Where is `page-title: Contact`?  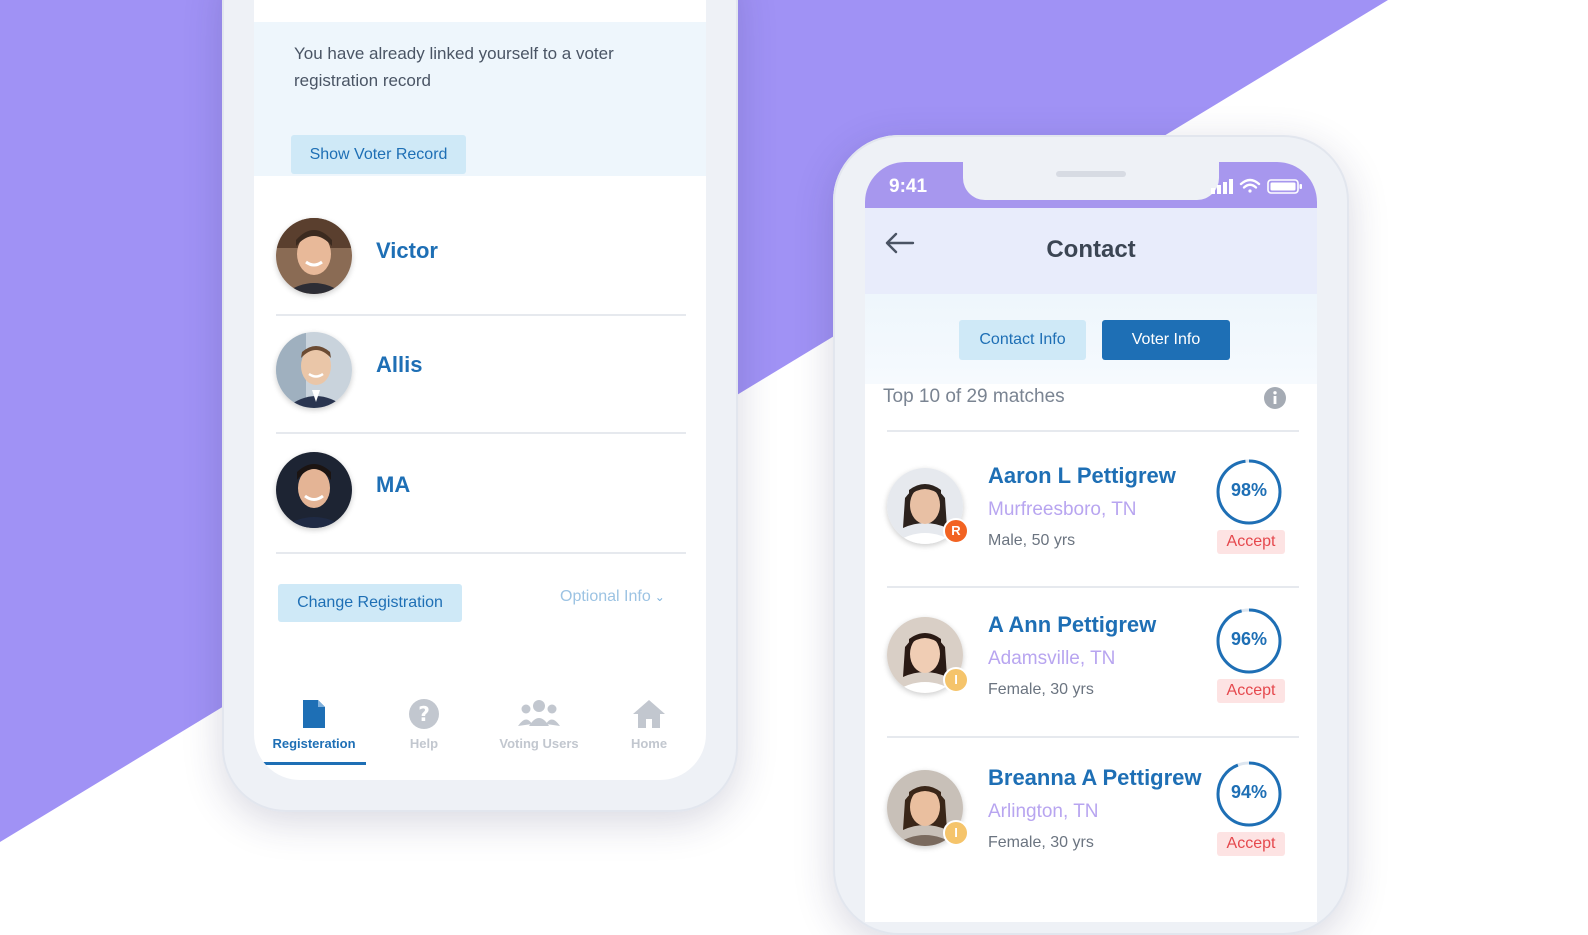 page-title: Contact is located at coordinates (1091, 249).